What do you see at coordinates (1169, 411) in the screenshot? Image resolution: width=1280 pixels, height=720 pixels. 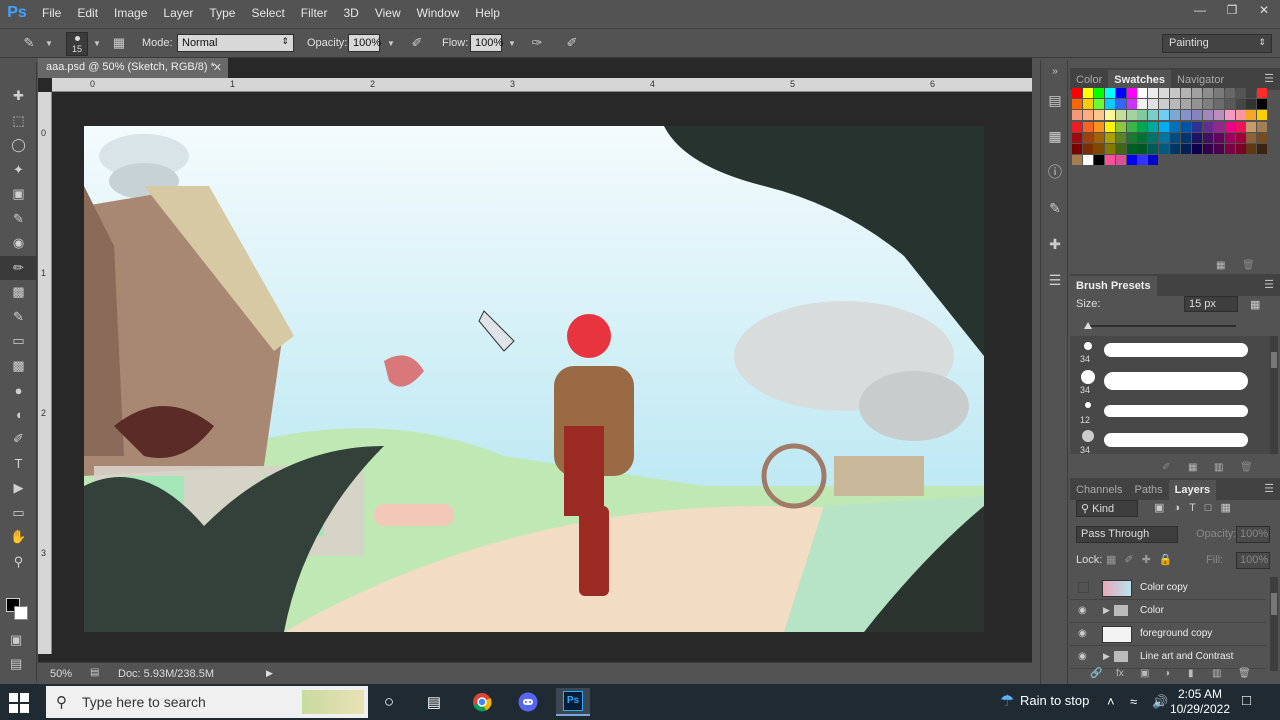 I see `brush-preset-item: 12` at bounding box center [1169, 411].